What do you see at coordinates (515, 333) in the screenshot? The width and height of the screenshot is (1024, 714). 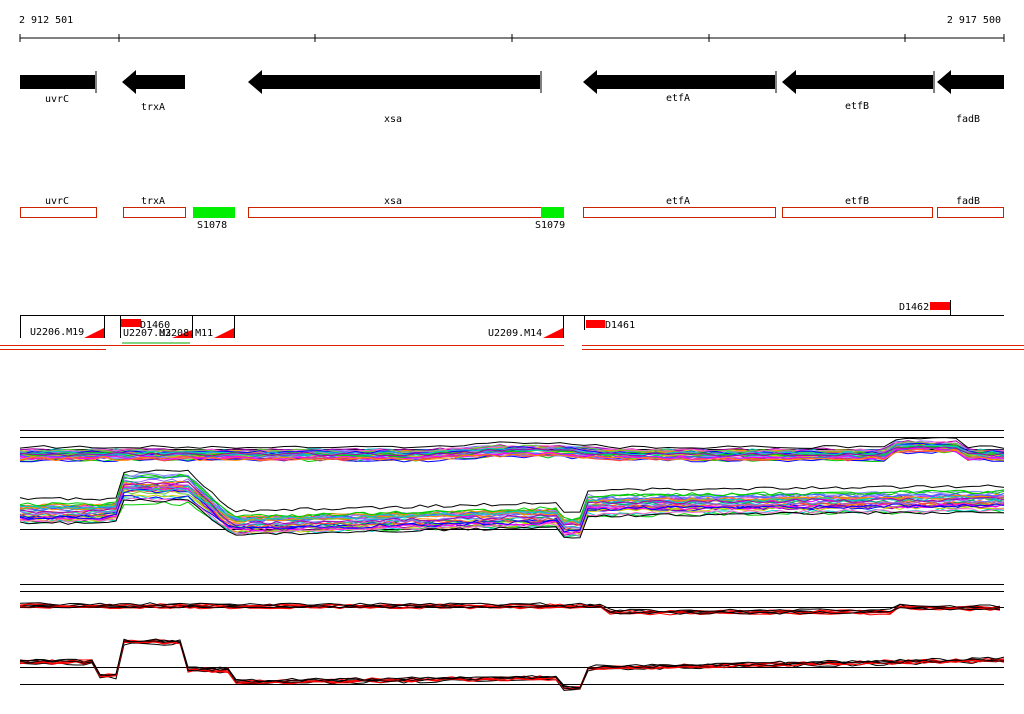 I see `probe-label: U2209.M14` at bounding box center [515, 333].